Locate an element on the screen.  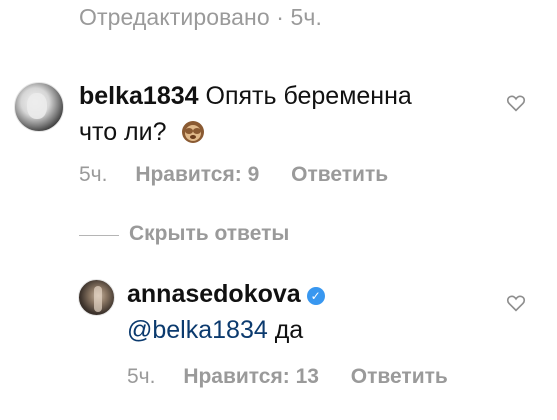
comment-body-line2: что ли? is located at coordinates (142, 134).